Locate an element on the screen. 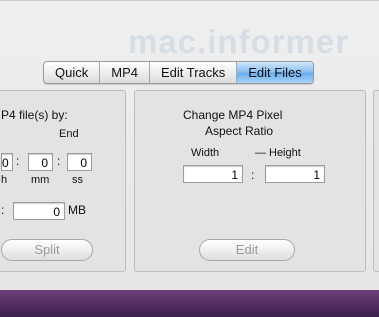 This screenshot has width=379, height=317. unit-seconds: ss is located at coordinates (77, 180).